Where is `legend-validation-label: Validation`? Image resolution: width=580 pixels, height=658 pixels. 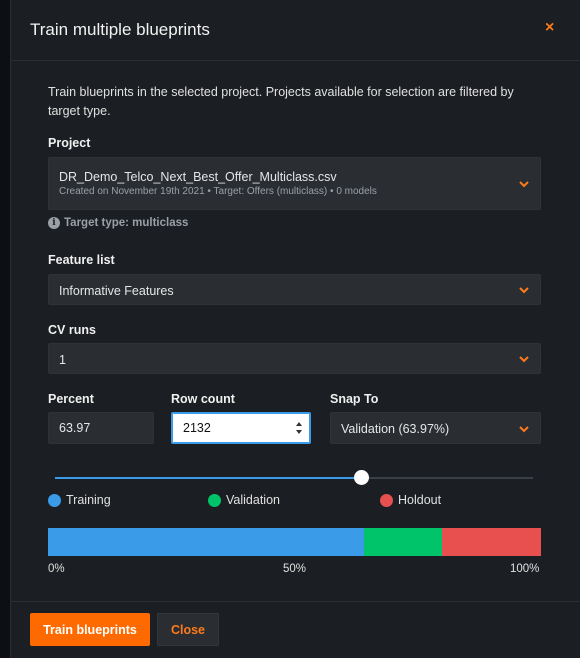
legend-validation-label: Validation is located at coordinates (253, 500).